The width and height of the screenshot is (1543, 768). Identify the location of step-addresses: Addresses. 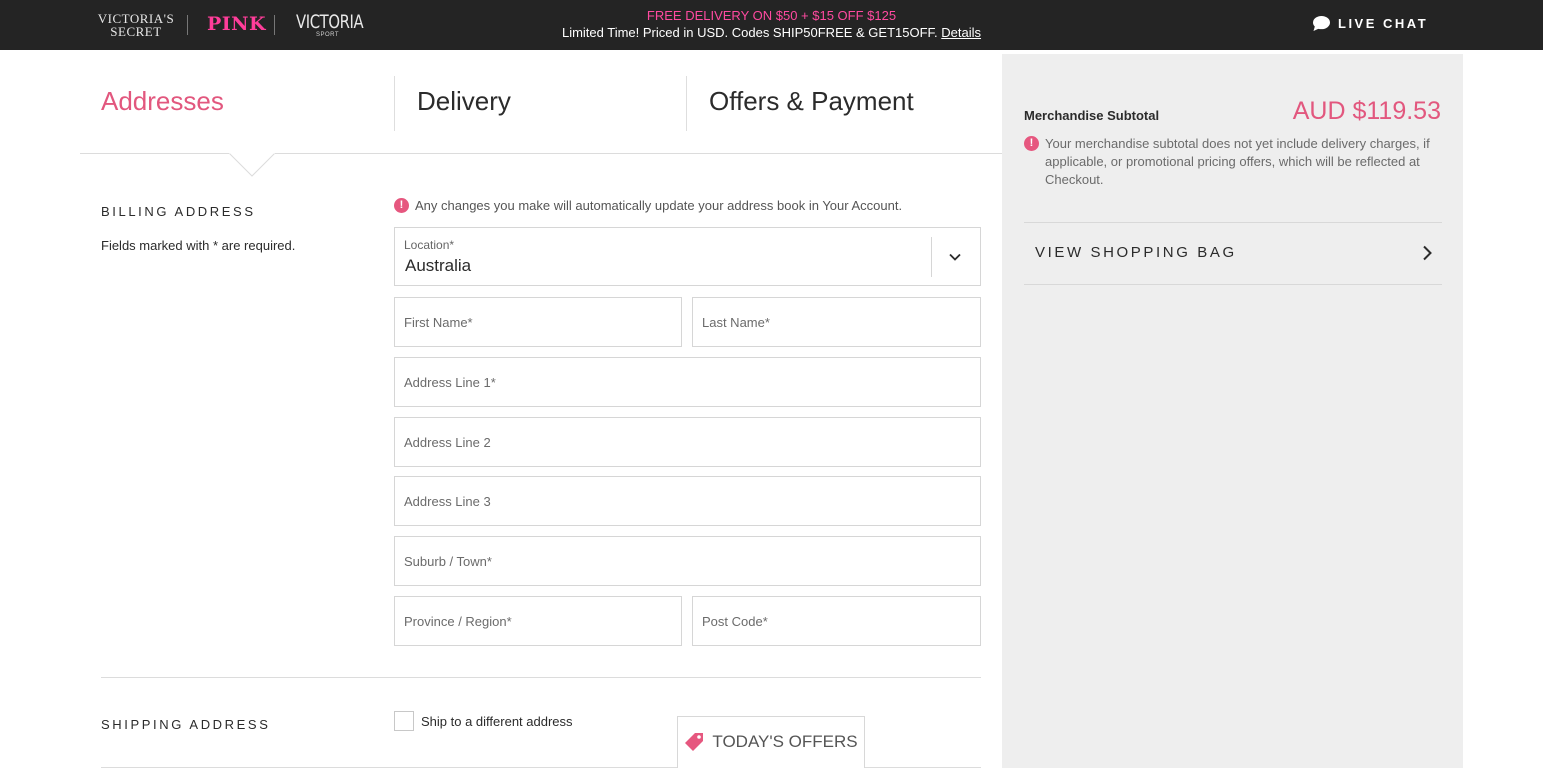
(162, 101).